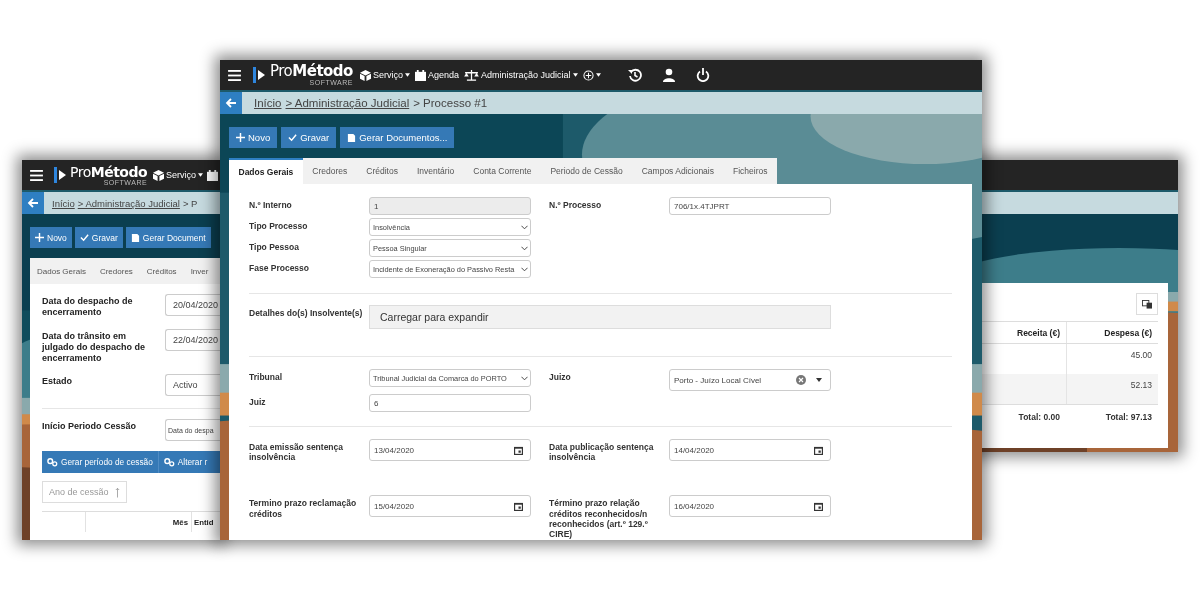 This screenshot has height=600, width=1200. I want to click on tab: Dados Gerais, so click(61, 271).